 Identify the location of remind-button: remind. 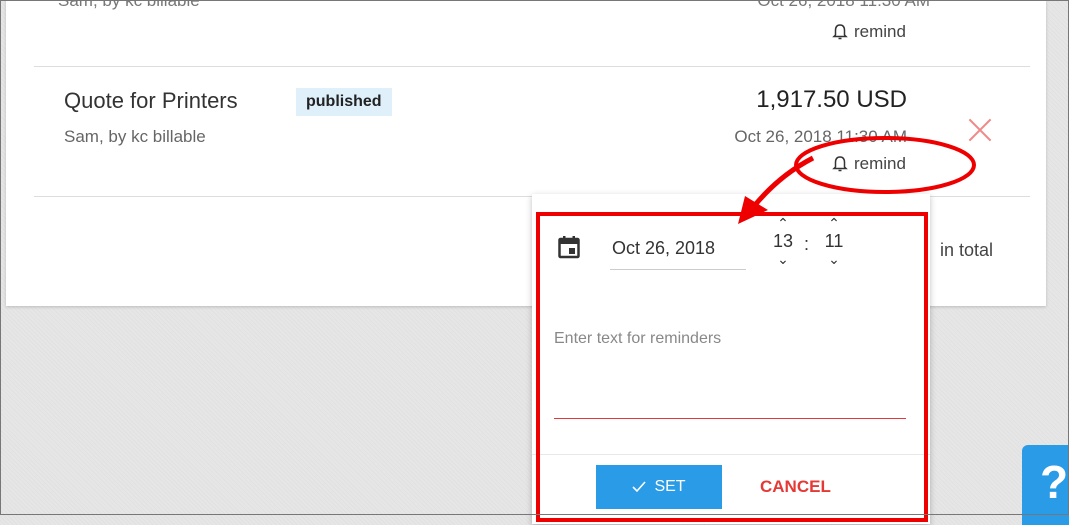
(869, 164).